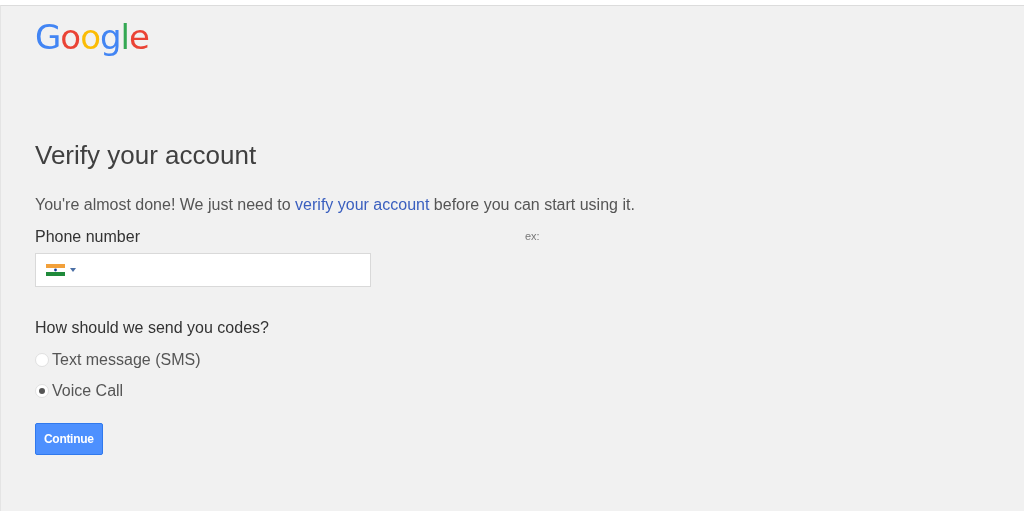  Describe the element at coordinates (146, 156) in the screenshot. I see `page-heading: Verify your account` at that location.